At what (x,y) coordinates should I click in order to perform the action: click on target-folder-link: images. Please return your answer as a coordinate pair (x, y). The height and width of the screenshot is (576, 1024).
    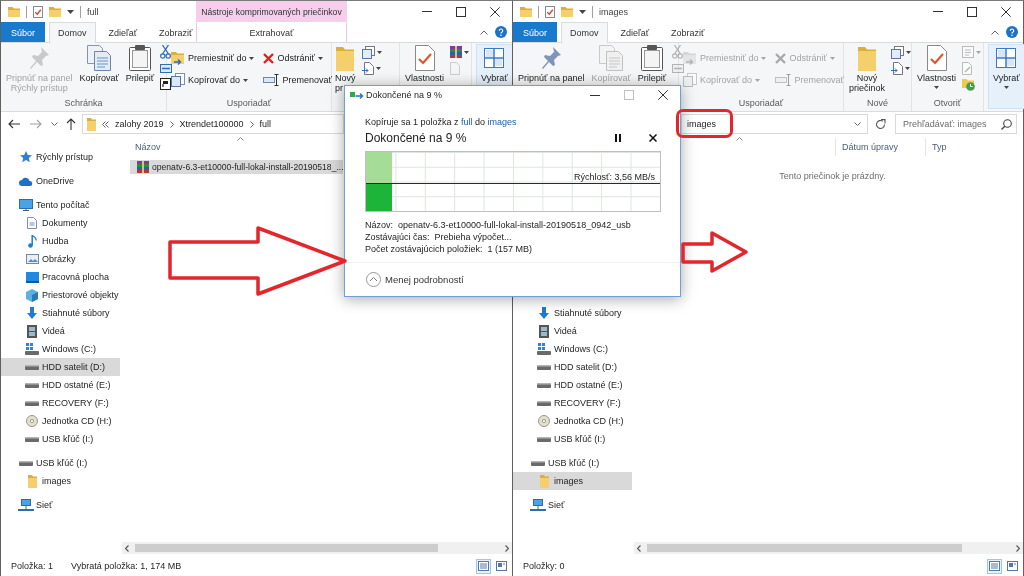
    Looking at the image, I should click on (502, 122).